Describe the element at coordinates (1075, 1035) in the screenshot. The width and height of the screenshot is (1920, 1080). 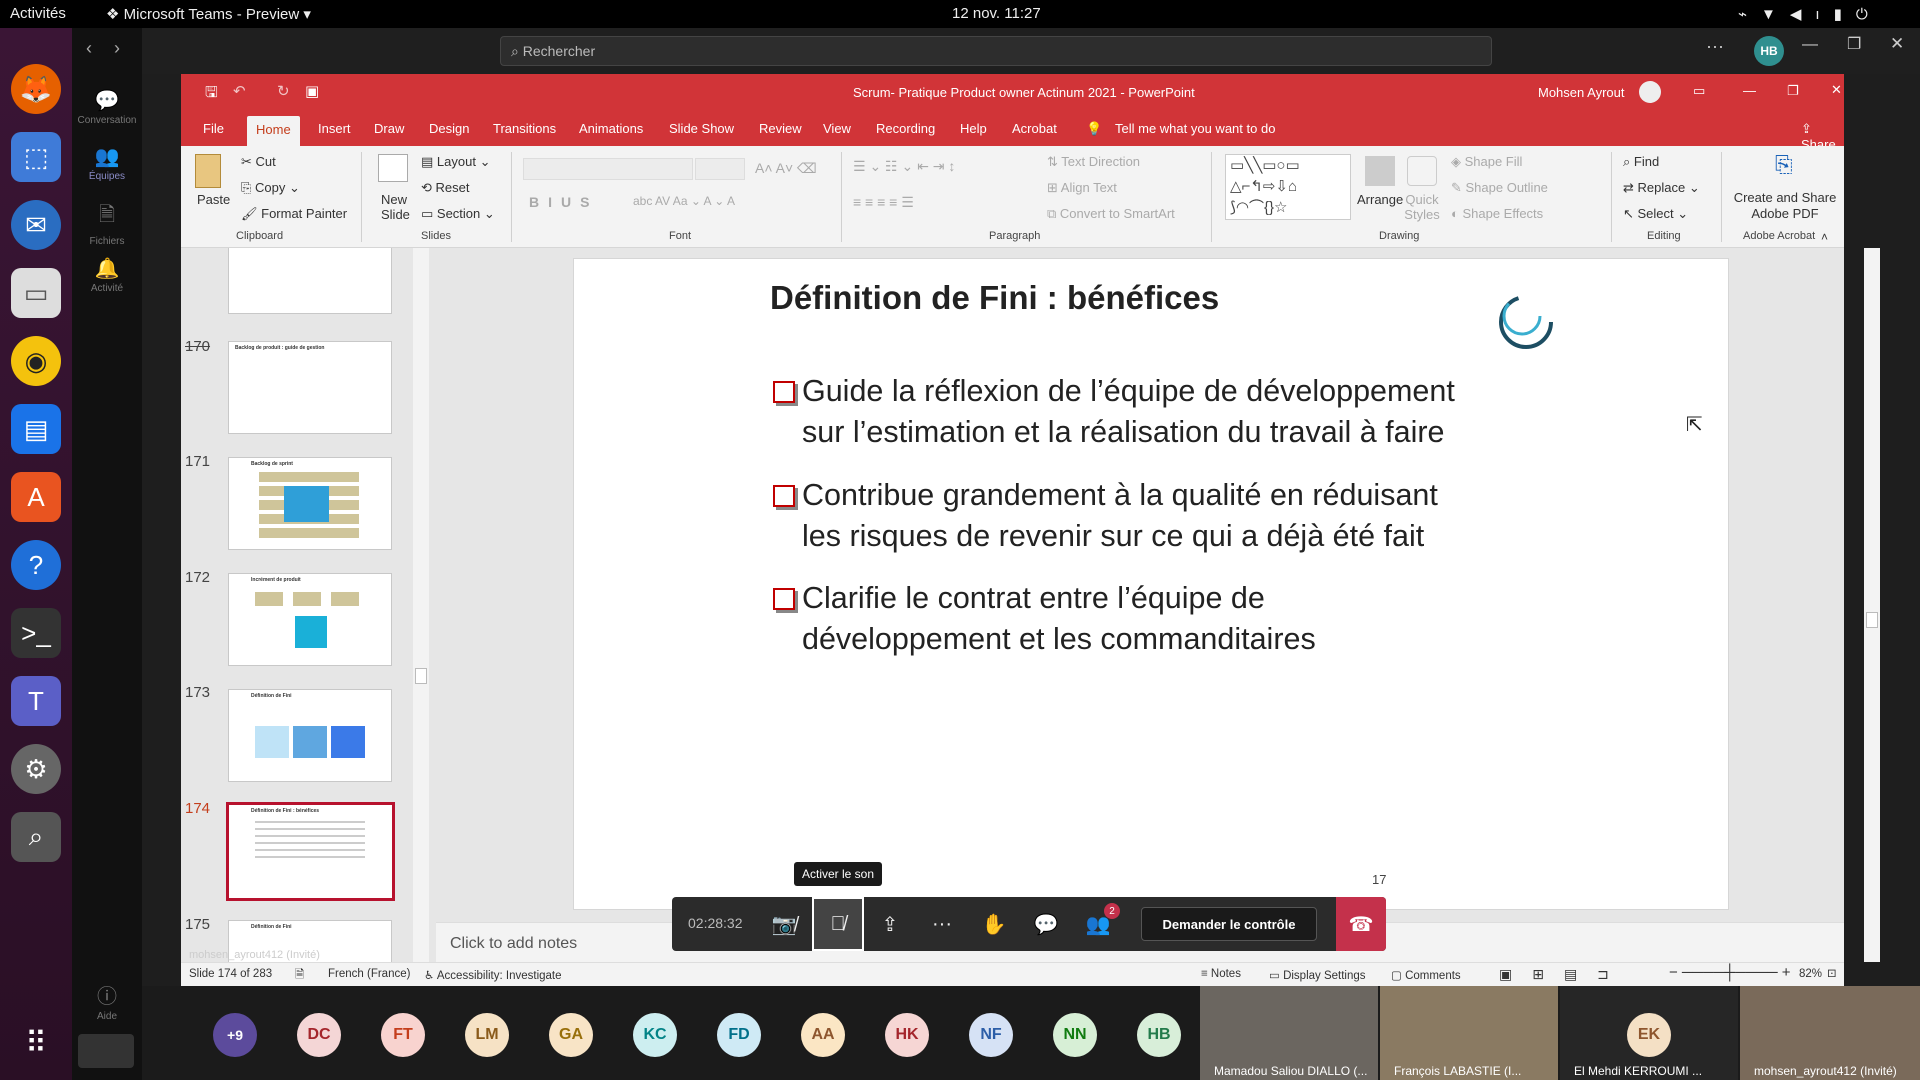
I see `participant-avatar: NN` at that location.